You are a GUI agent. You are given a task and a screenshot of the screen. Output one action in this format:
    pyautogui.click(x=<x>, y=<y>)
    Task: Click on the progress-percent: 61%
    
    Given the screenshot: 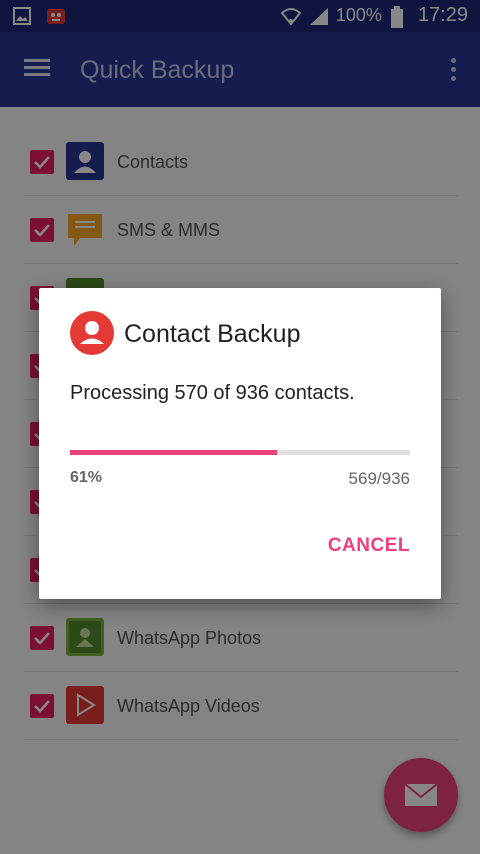 What is the action you would take?
    pyautogui.click(x=86, y=477)
    